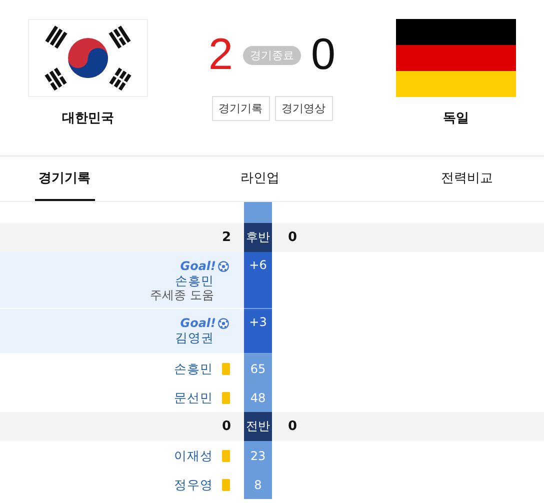 The width and height of the screenshot is (544, 503). Describe the element at coordinates (220, 55) in the screenshot. I see `home-score: 2` at that location.